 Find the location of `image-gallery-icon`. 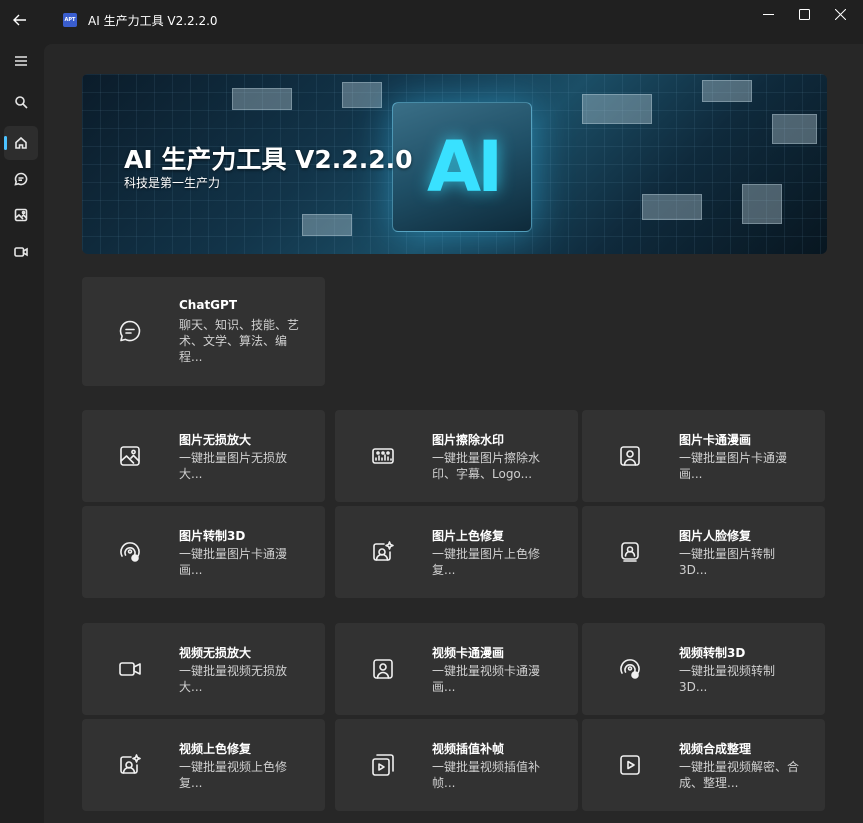

image-gallery-icon is located at coordinates (383, 456).